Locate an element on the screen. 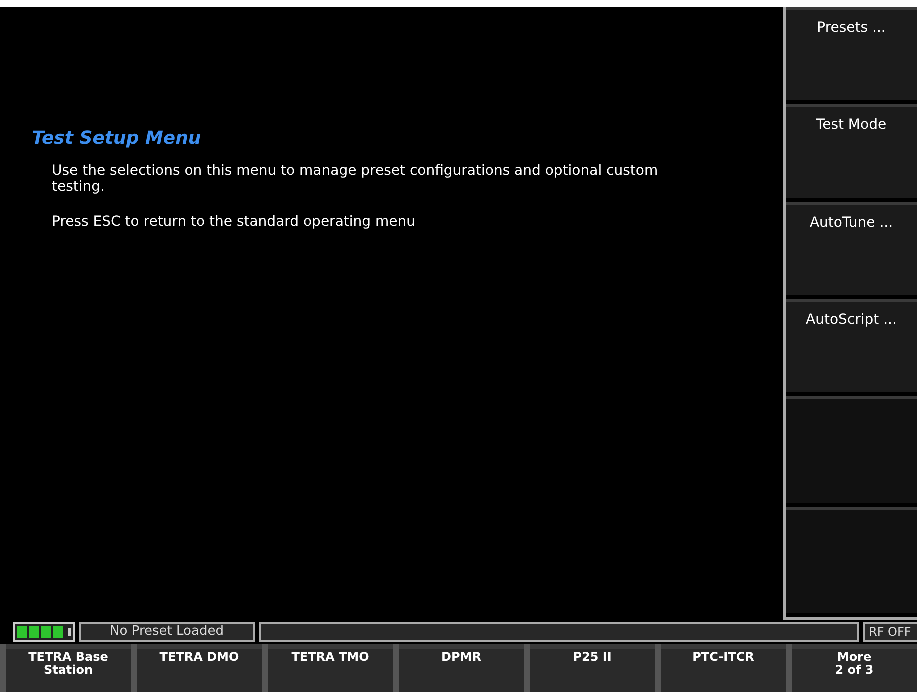  menu-softkey: Test Mode is located at coordinates (851, 151).